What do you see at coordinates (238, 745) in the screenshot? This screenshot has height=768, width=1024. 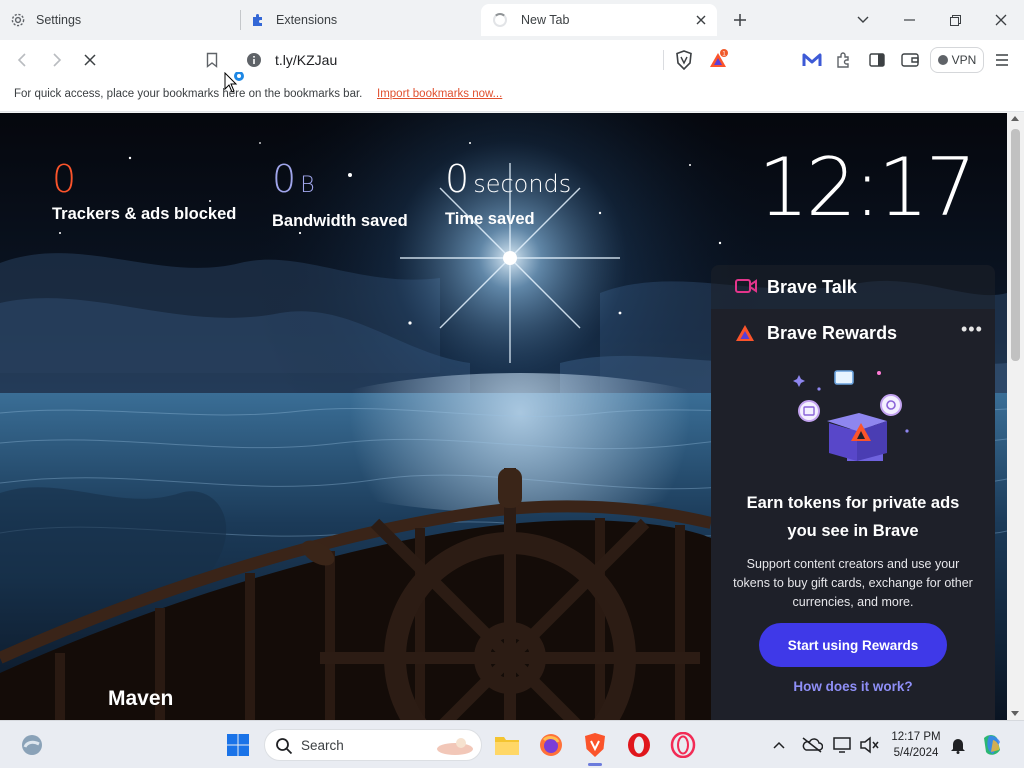 I see `start-button` at bounding box center [238, 745].